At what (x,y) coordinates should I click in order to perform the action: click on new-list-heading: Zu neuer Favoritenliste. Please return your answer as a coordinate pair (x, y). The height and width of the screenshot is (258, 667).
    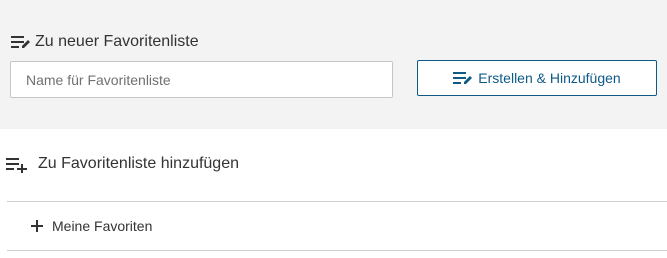
    Looking at the image, I should click on (105, 42).